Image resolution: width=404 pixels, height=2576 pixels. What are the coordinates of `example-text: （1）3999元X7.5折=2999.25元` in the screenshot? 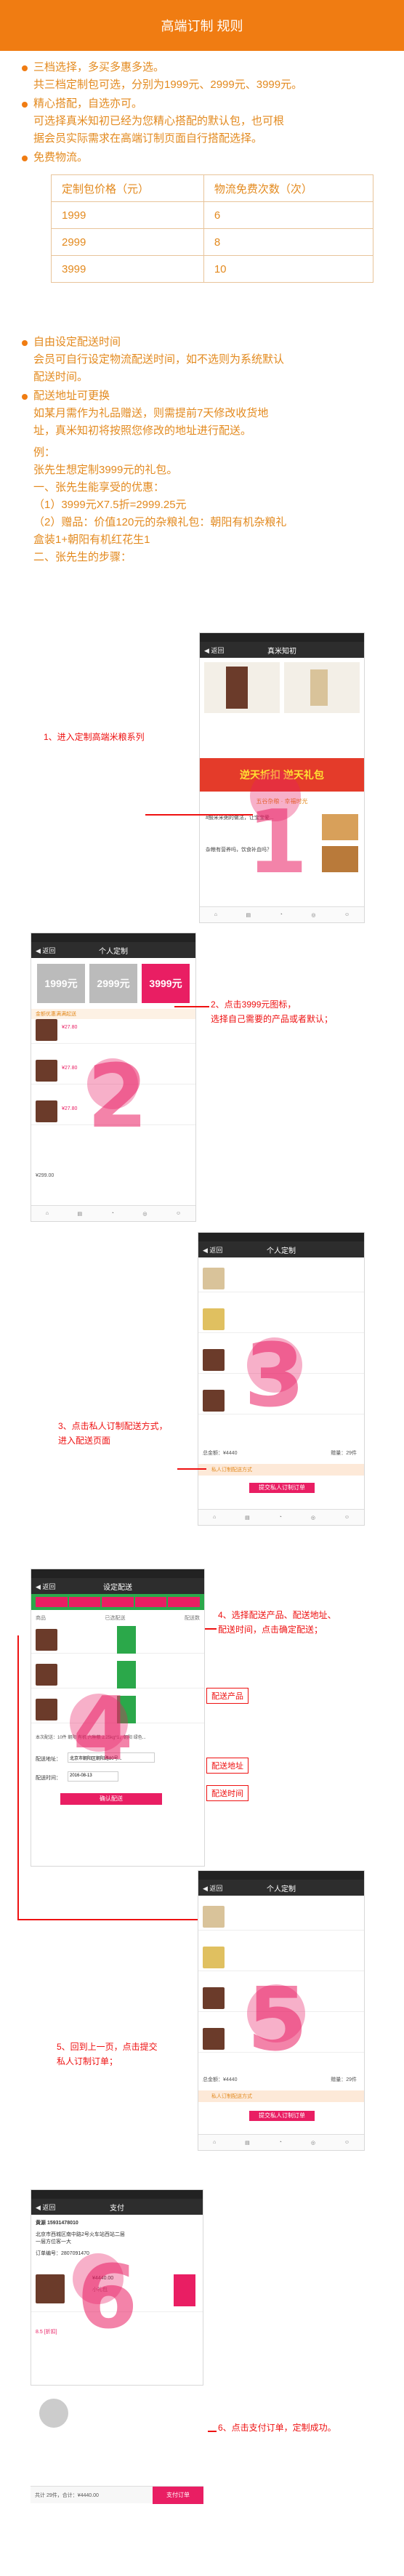 It's located at (110, 505).